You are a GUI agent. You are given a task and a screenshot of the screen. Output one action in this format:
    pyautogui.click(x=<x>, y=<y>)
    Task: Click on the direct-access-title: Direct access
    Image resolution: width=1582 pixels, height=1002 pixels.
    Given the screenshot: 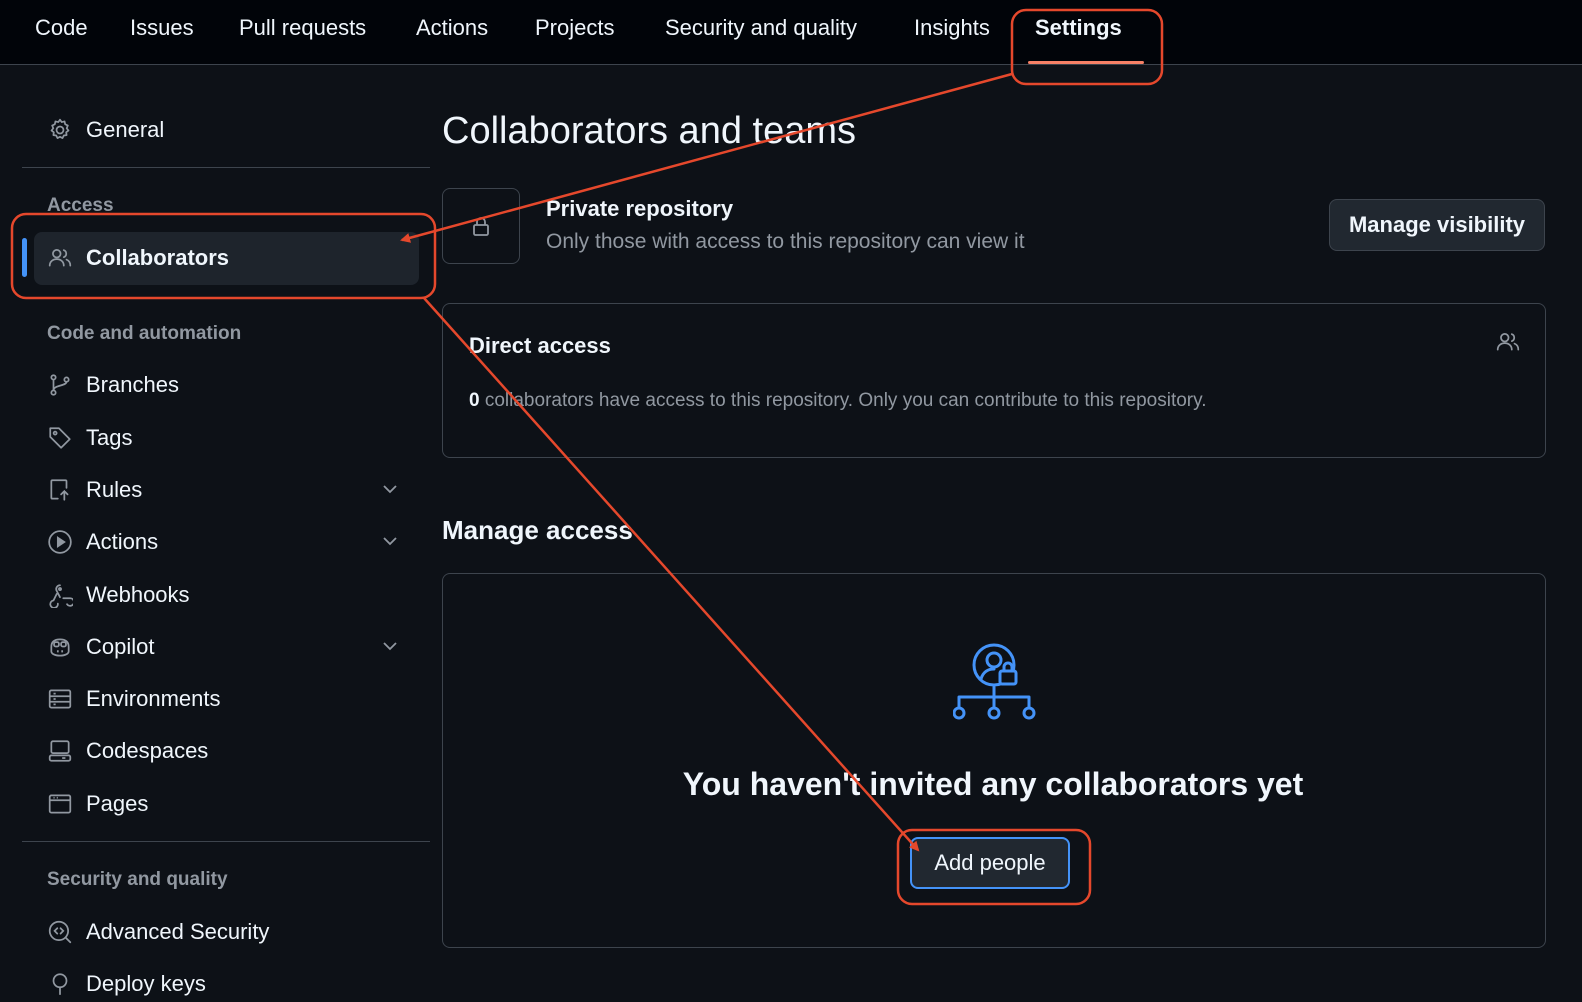 What is the action you would take?
    pyautogui.click(x=540, y=345)
    